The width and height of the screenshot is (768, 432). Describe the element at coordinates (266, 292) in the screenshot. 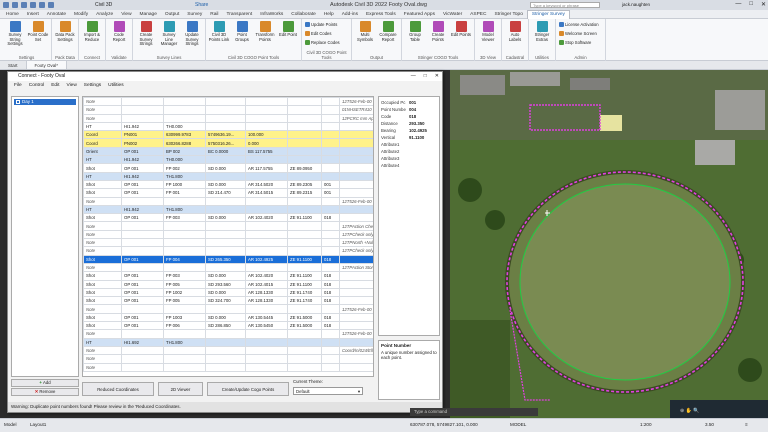

I see `table-cell: AR 128.1330` at that location.